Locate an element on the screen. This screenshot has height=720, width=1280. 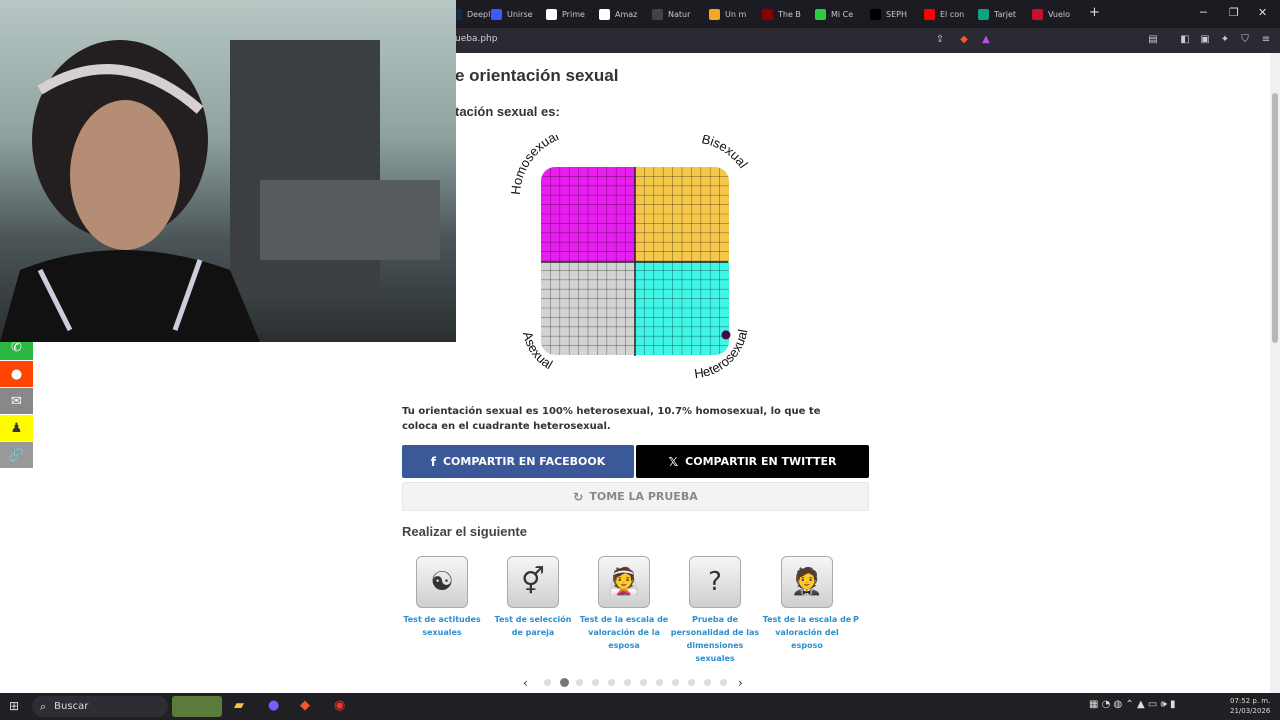
new-tab-button: + is located at coordinates (1094, 12).